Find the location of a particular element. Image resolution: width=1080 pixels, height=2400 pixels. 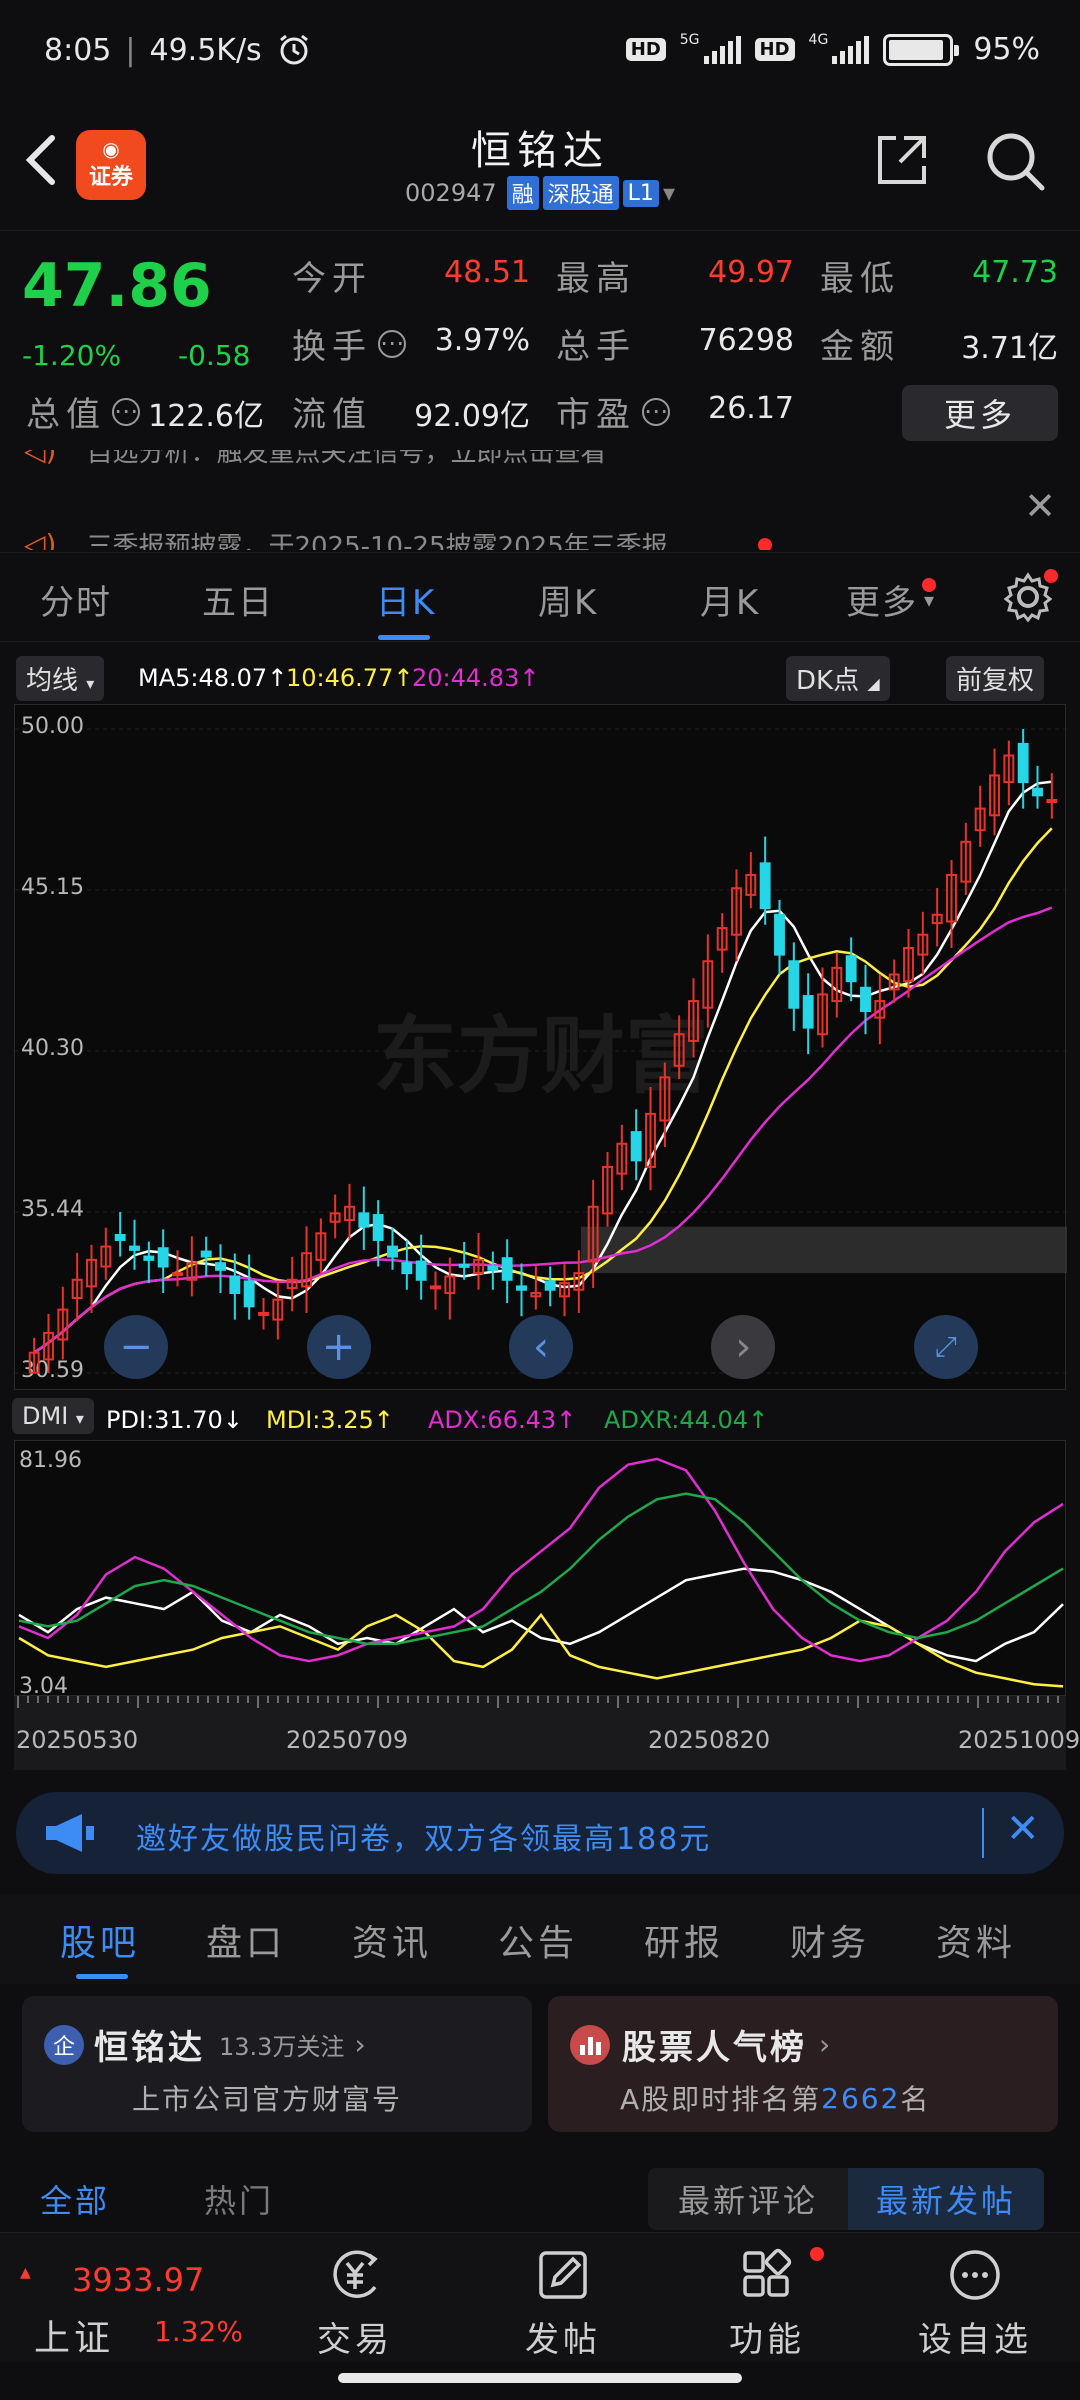

bottom-nav: ▲ 3933.97 上证 1.32% 交易 发帖 功能 设自选 is located at coordinates (540, 2297).